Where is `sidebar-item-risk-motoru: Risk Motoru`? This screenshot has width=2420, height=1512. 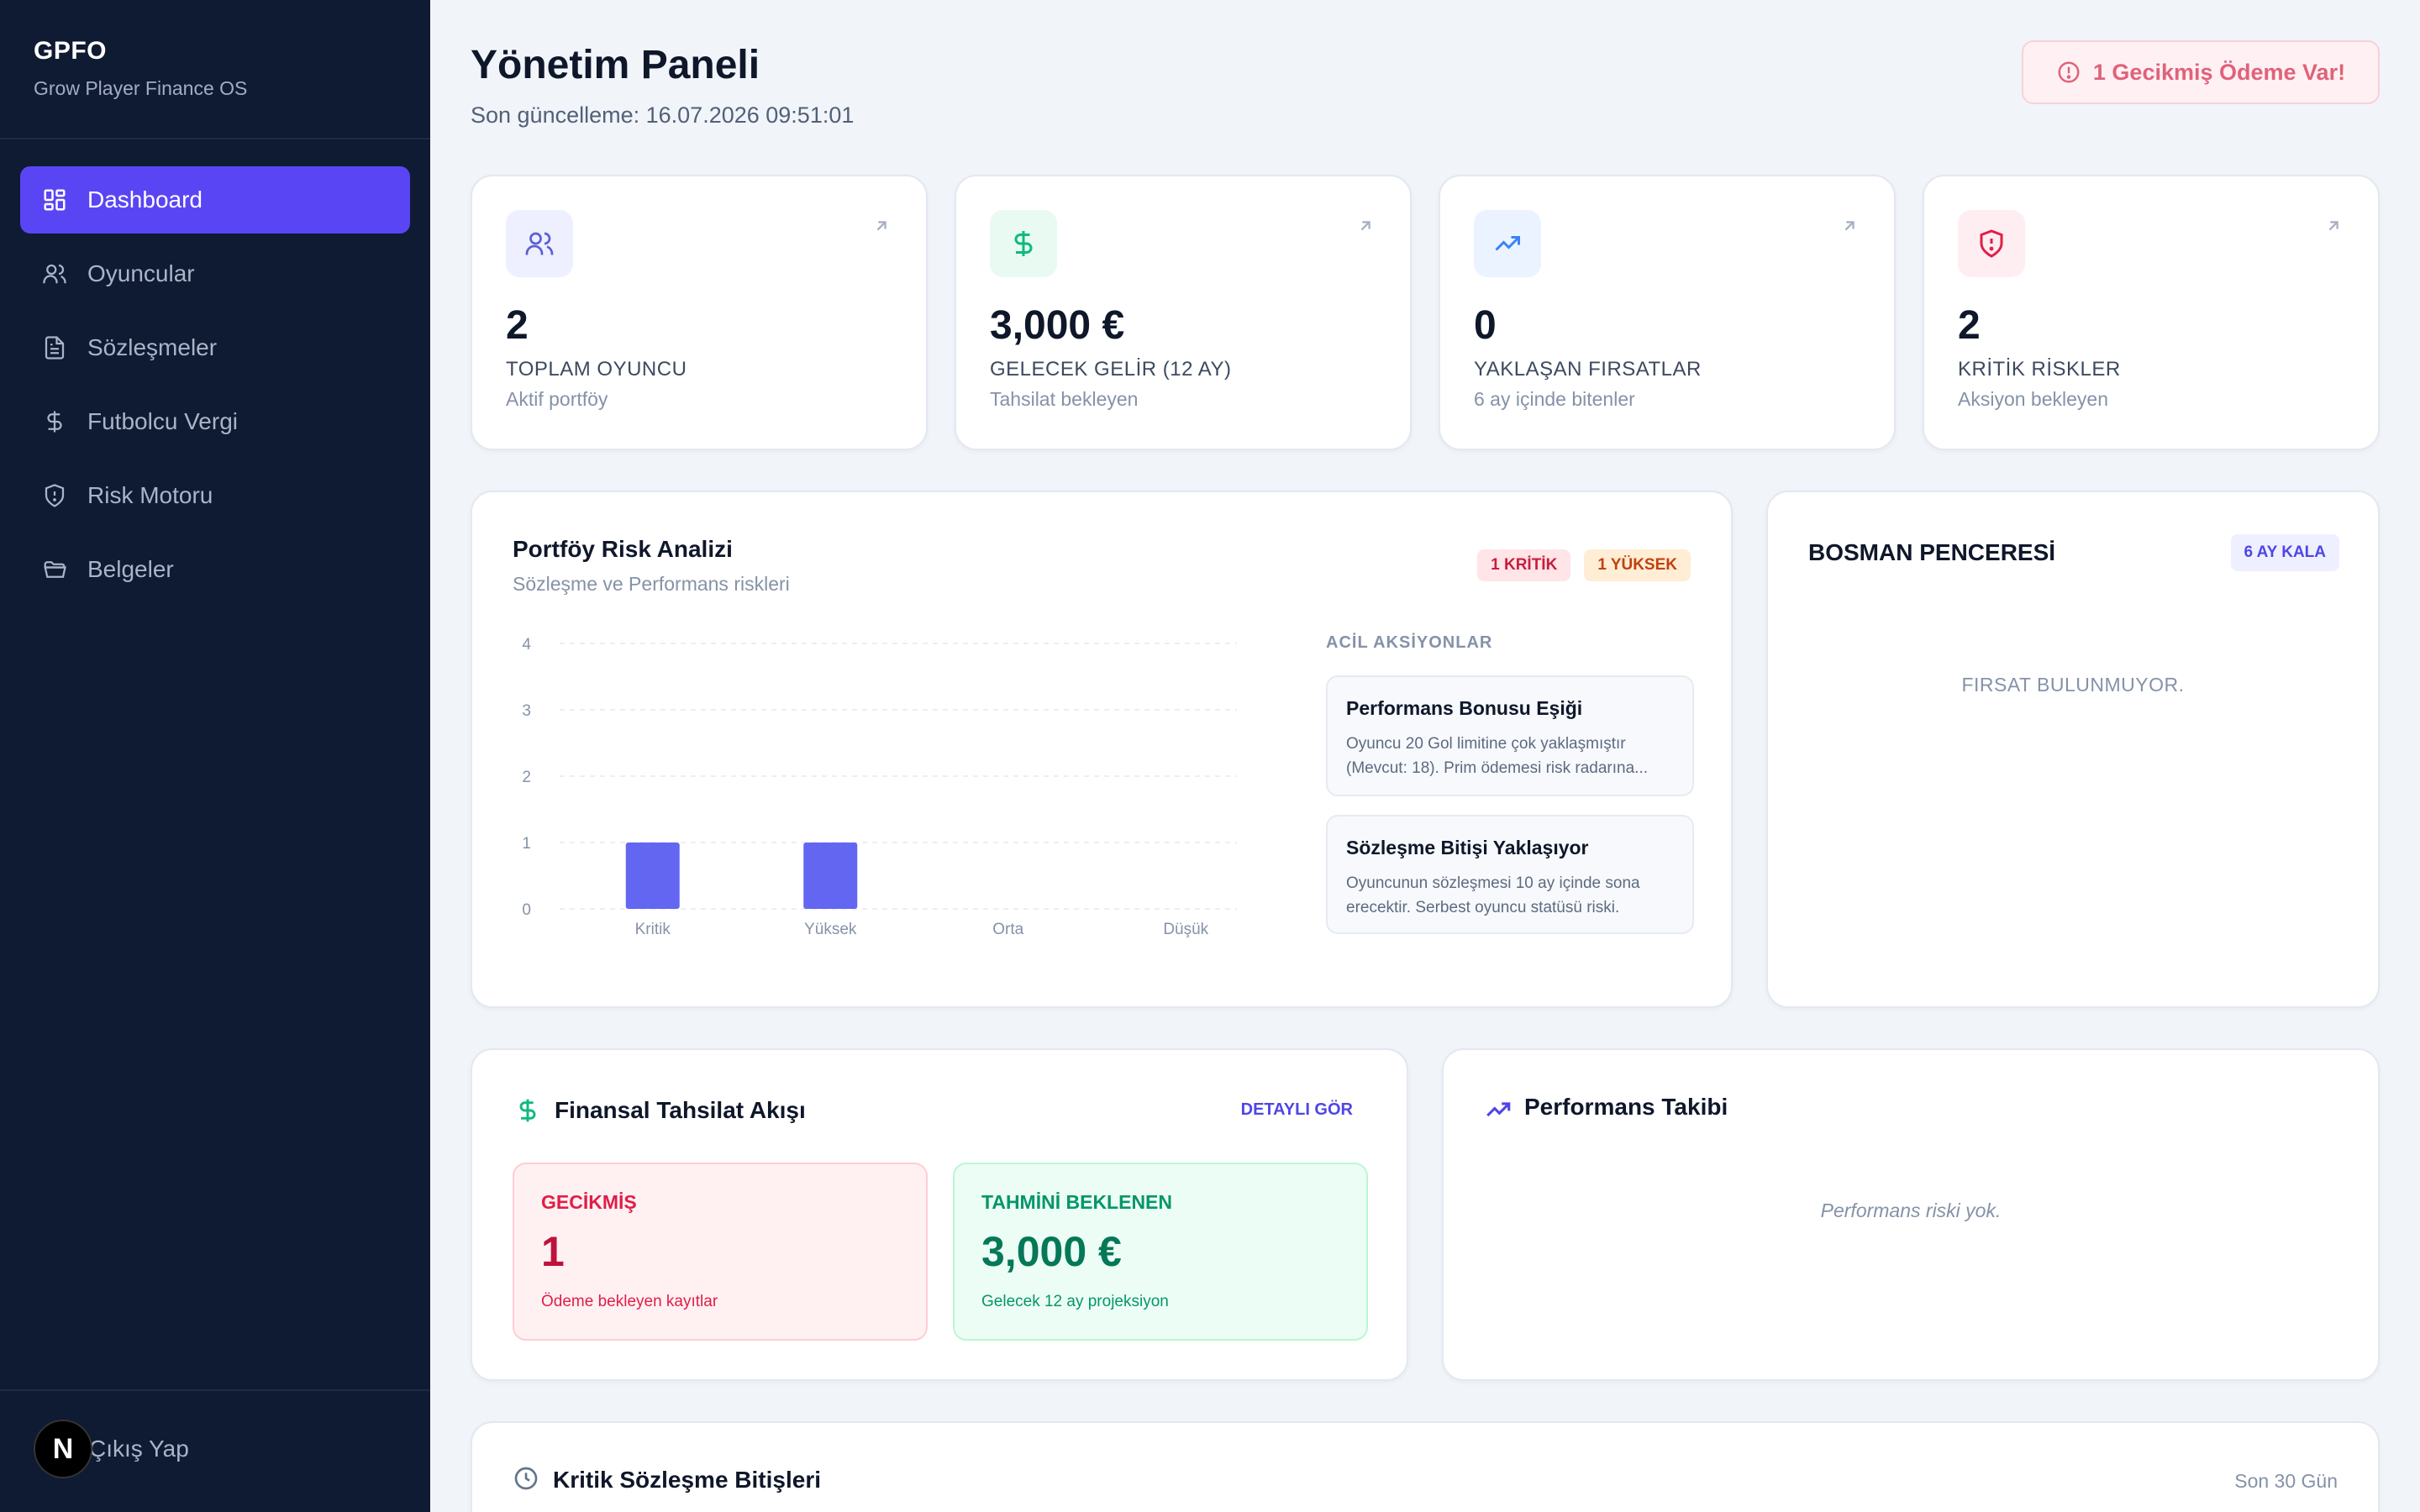 sidebar-item-risk-motoru: Risk Motoru is located at coordinates (215, 495).